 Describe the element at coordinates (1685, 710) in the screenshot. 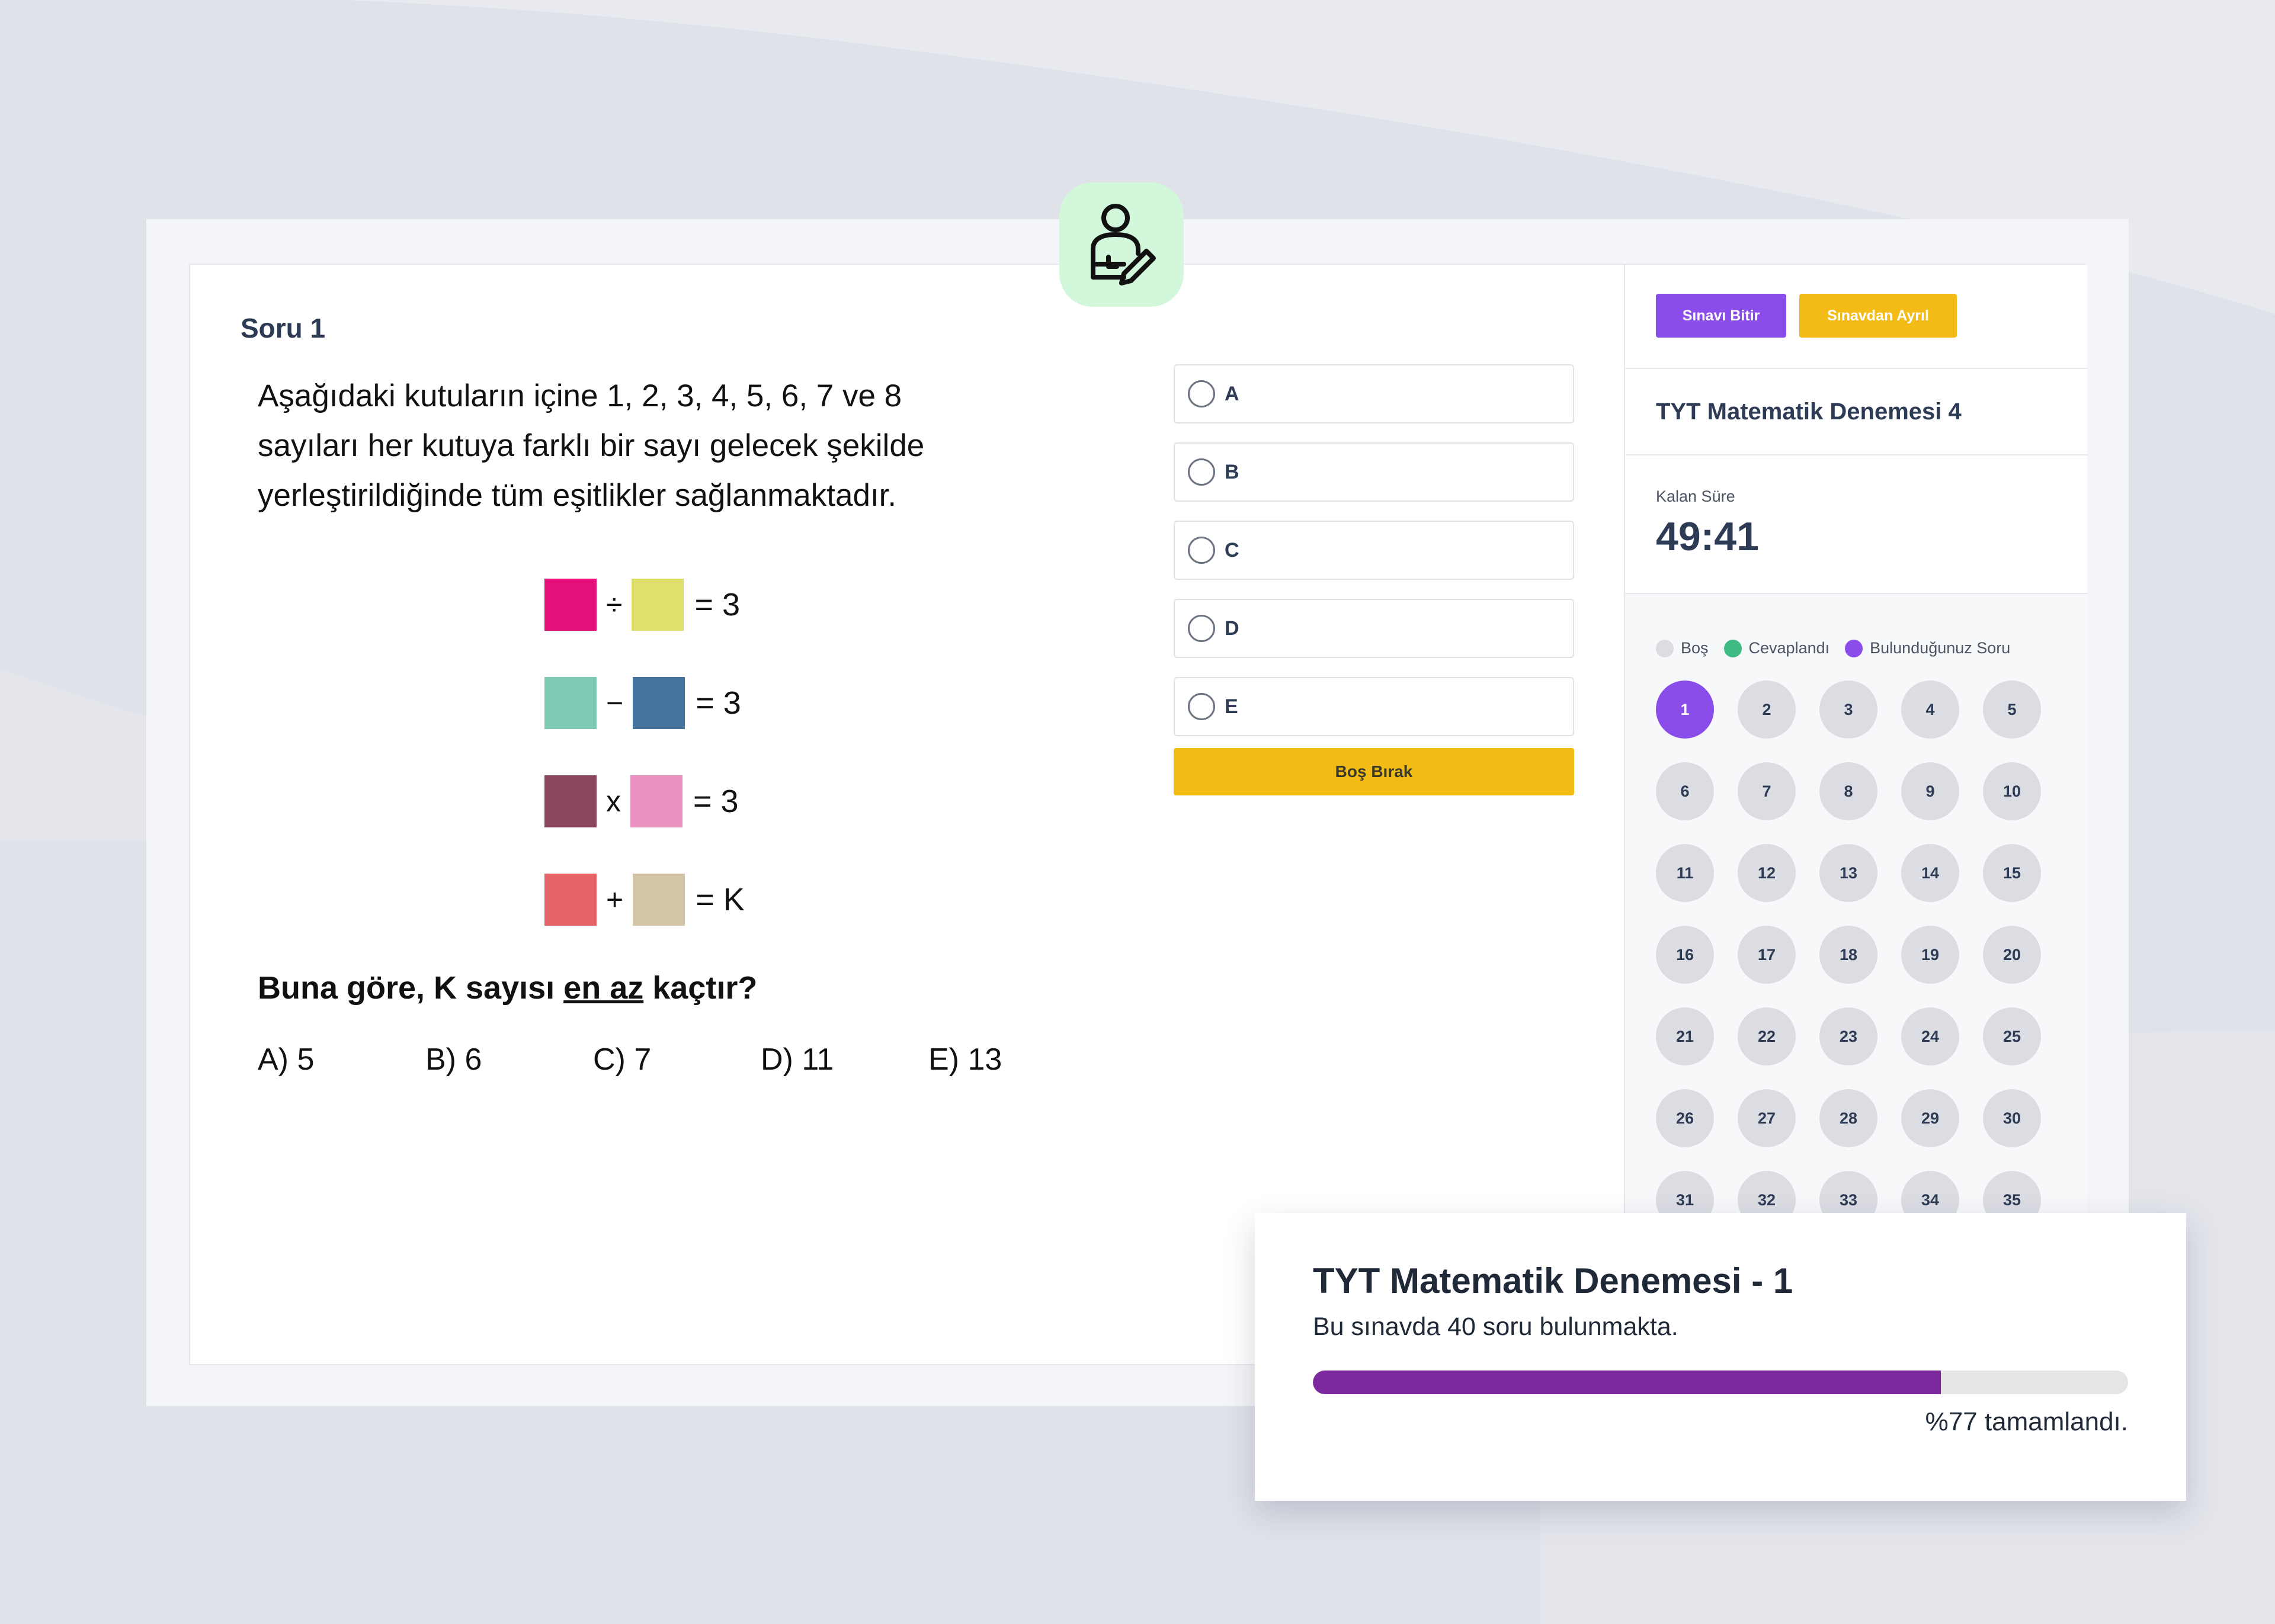

I see `question-number-1: 1` at that location.